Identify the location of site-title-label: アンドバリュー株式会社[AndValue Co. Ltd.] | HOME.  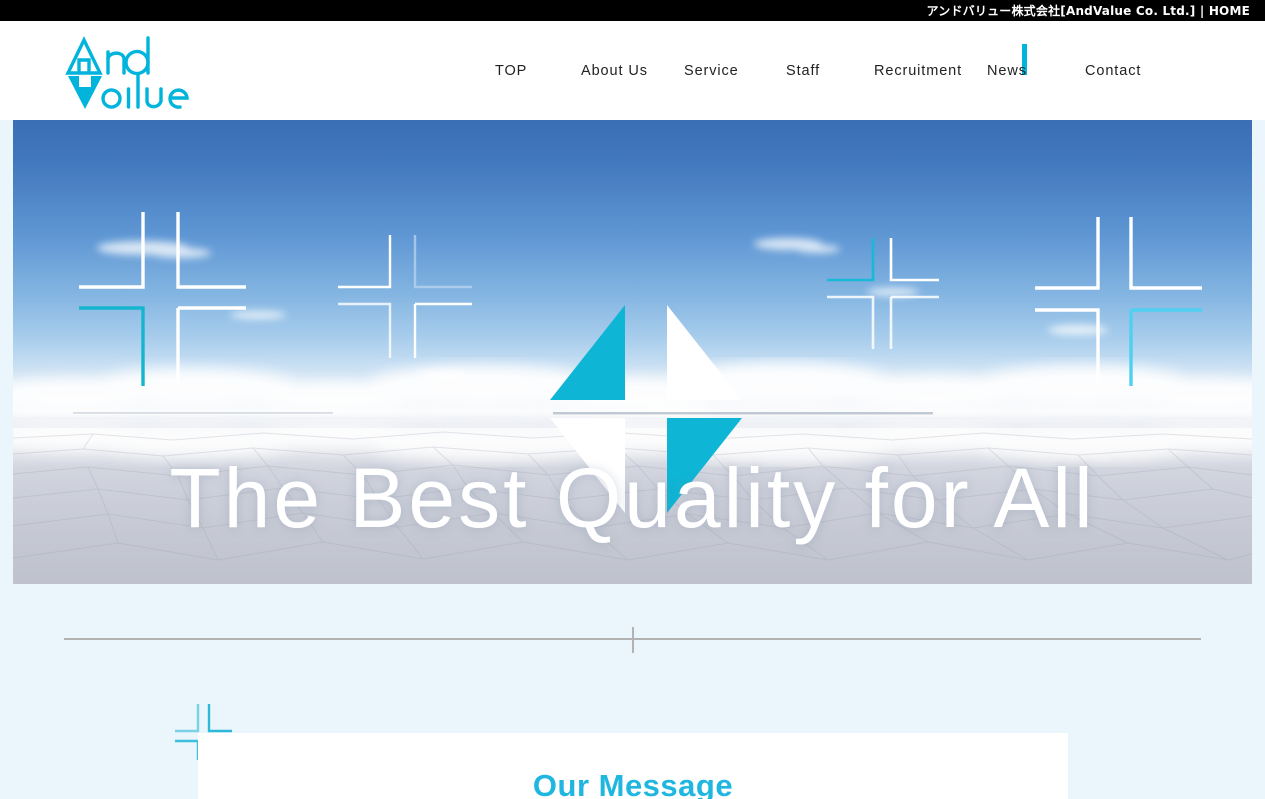
(1088, 11).